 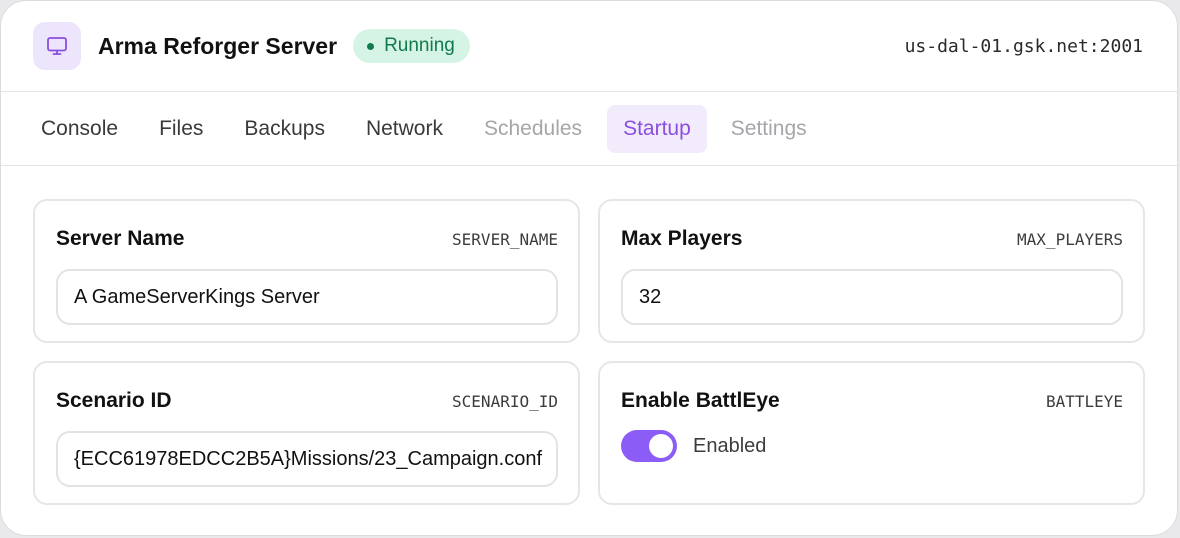 What do you see at coordinates (1023, 46) in the screenshot?
I see `server-address: us-dal-01.gsk.net:2001` at bounding box center [1023, 46].